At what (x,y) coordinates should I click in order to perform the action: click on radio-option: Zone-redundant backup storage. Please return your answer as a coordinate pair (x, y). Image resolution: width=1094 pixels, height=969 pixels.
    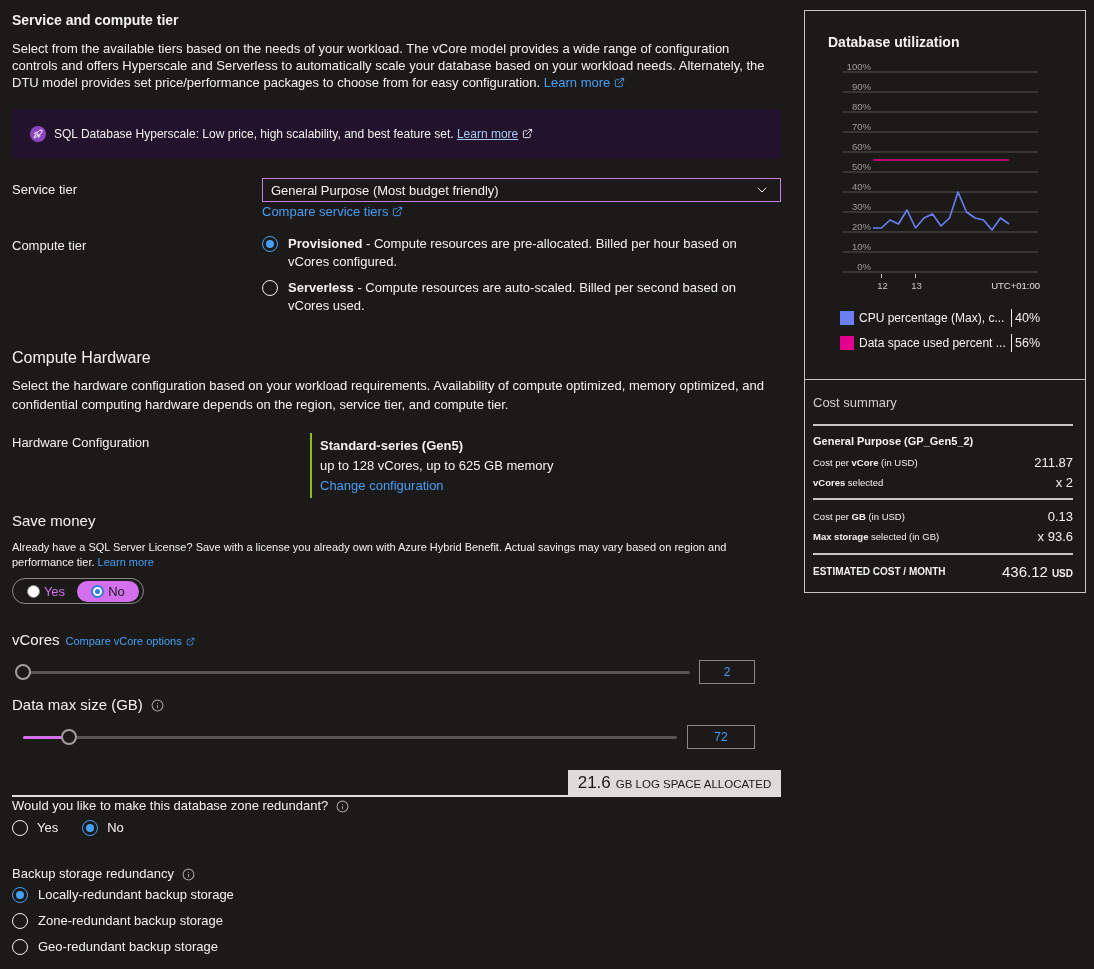
    Looking at the image, I should click on (396, 921).